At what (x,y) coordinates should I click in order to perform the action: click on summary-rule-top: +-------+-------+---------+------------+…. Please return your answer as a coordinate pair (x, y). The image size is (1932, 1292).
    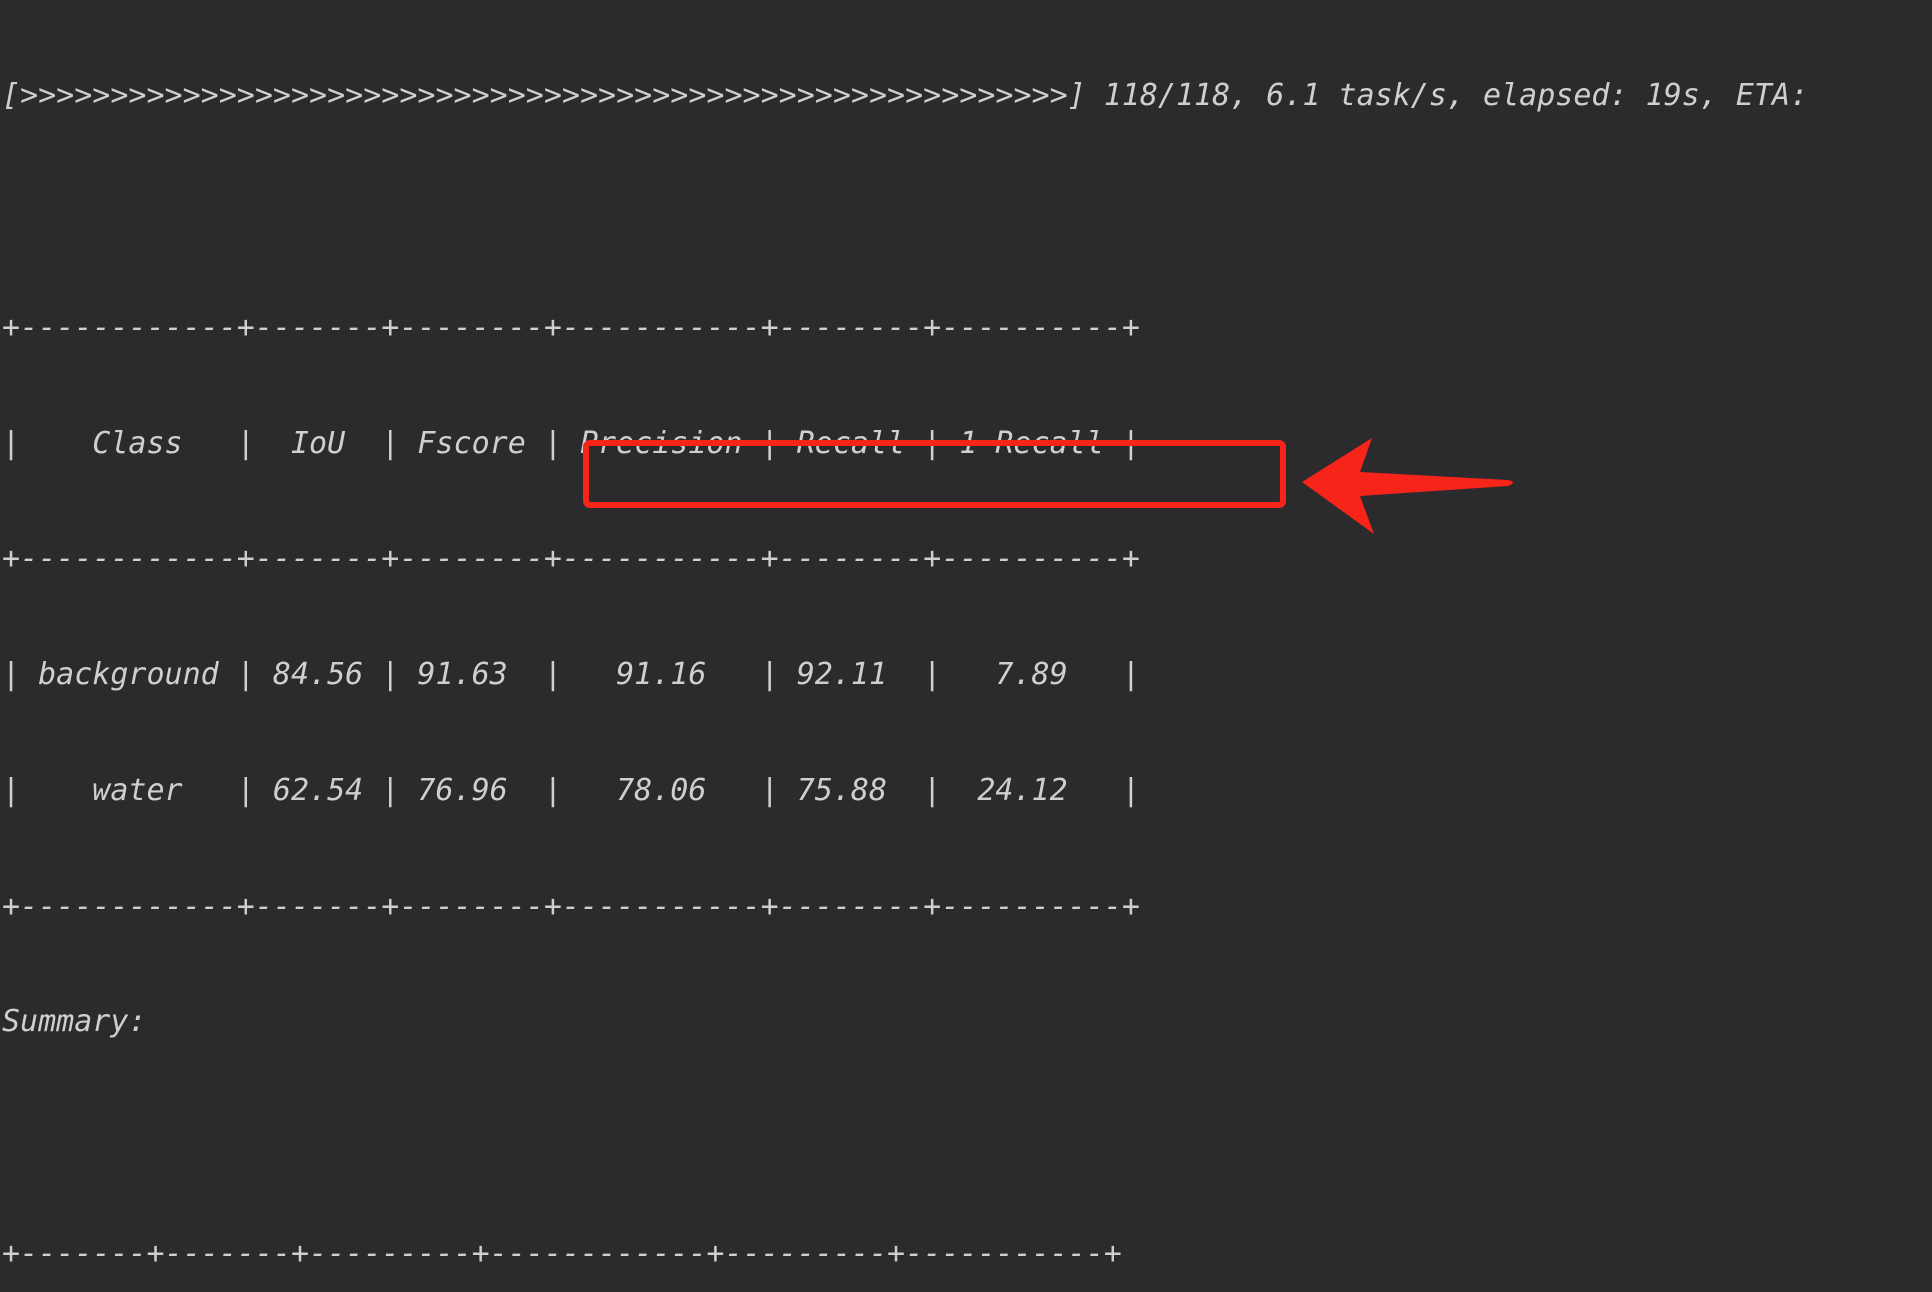
    Looking at the image, I should click on (562, 1253).